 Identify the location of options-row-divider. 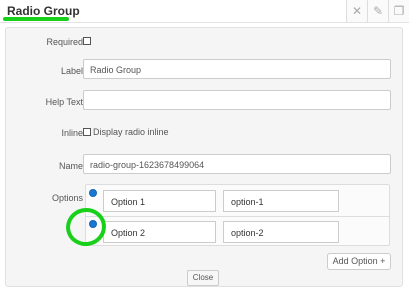
(238, 216).